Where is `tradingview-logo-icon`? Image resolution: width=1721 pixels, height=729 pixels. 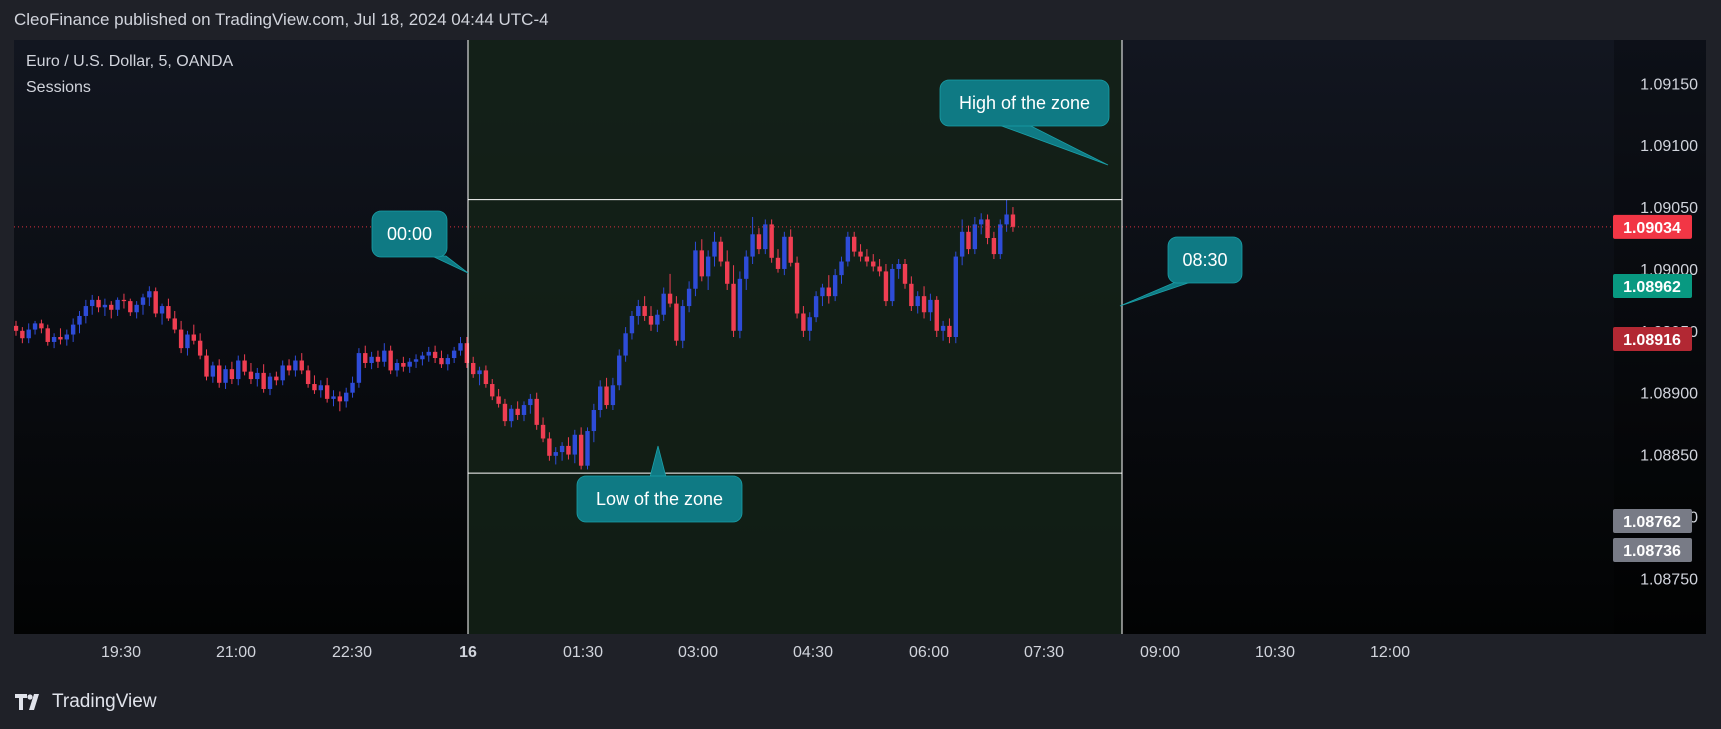
tradingview-logo-icon is located at coordinates (27, 702).